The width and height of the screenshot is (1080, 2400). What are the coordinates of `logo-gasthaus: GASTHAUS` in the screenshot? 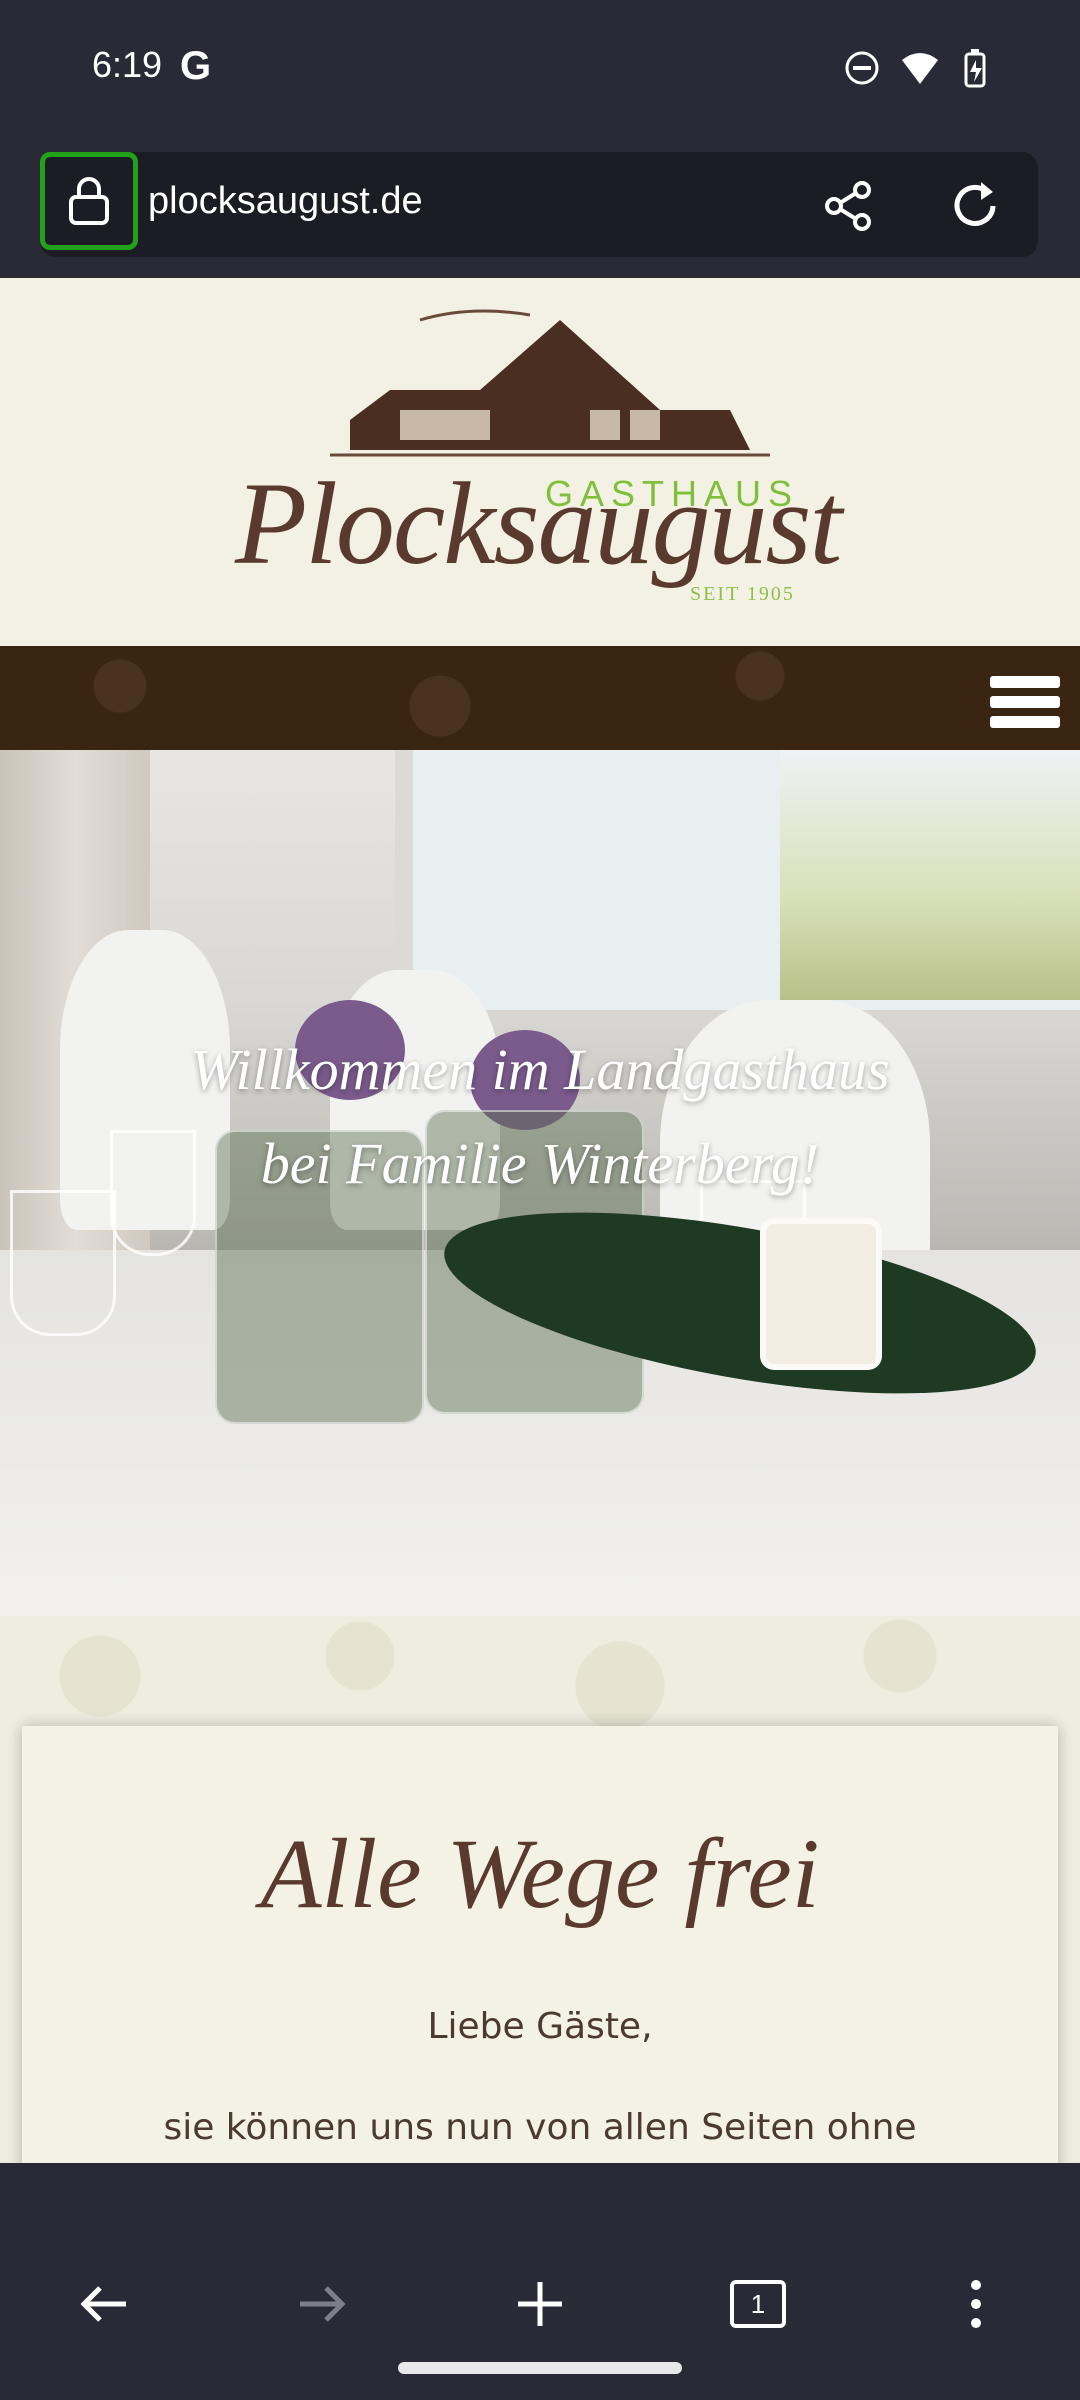 It's located at (672, 493).